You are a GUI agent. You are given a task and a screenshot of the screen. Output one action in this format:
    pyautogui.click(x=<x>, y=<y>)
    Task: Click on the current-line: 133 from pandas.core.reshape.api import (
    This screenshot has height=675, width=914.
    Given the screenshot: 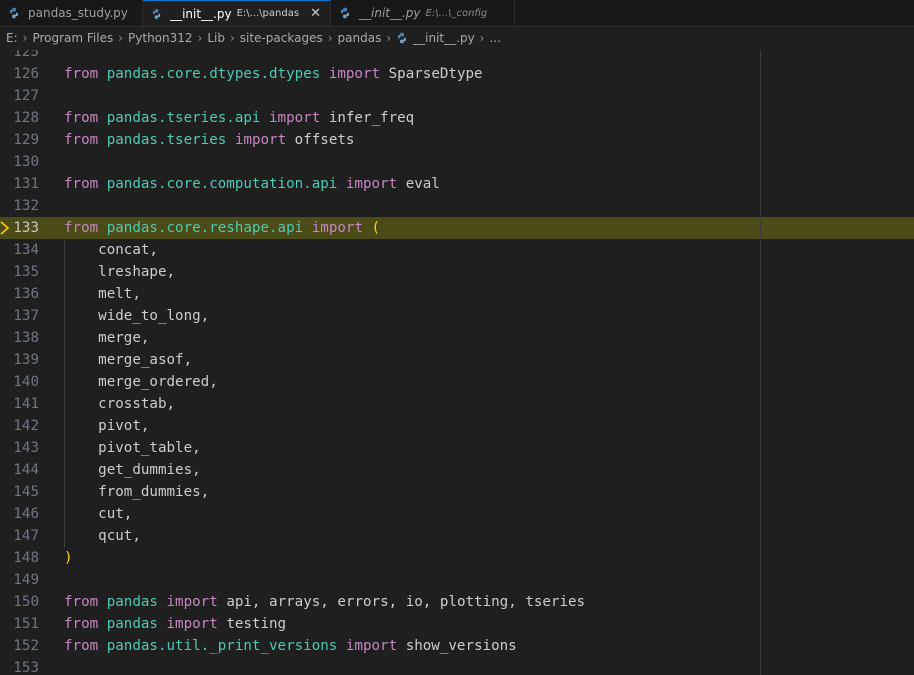 What is the action you would take?
    pyautogui.click(x=457, y=228)
    